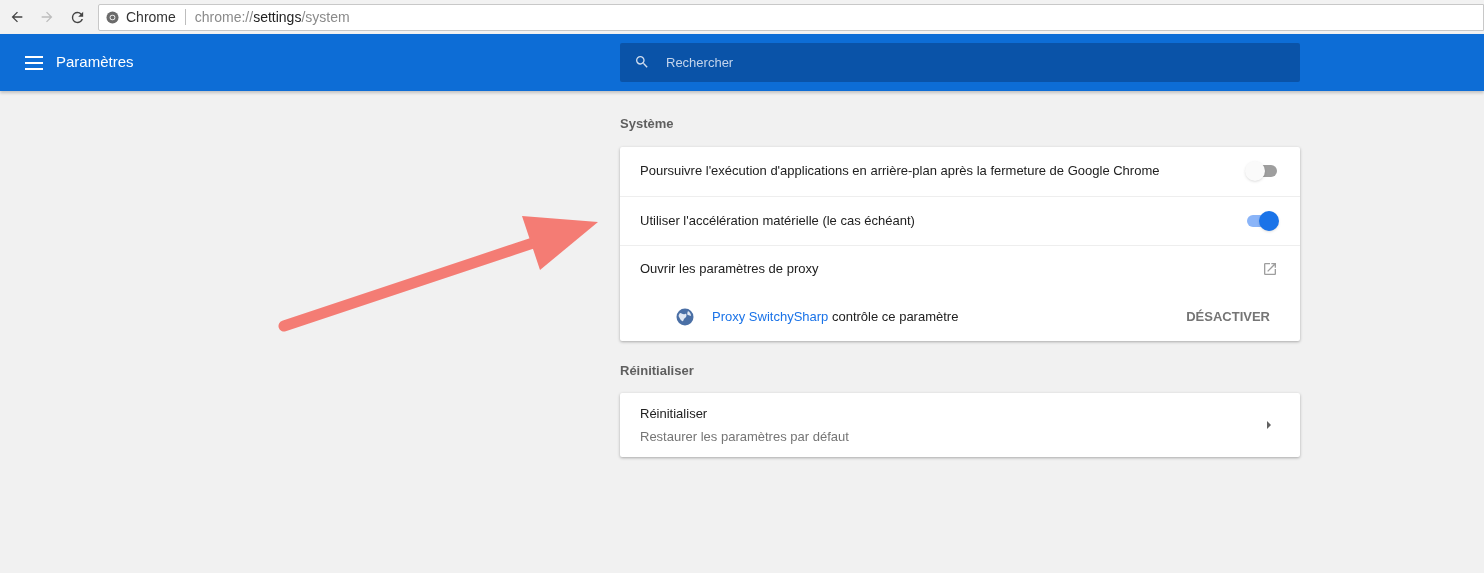 Image resolution: width=1484 pixels, height=573 pixels. I want to click on extension-text: contrôle ce paramètre, so click(894, 316).